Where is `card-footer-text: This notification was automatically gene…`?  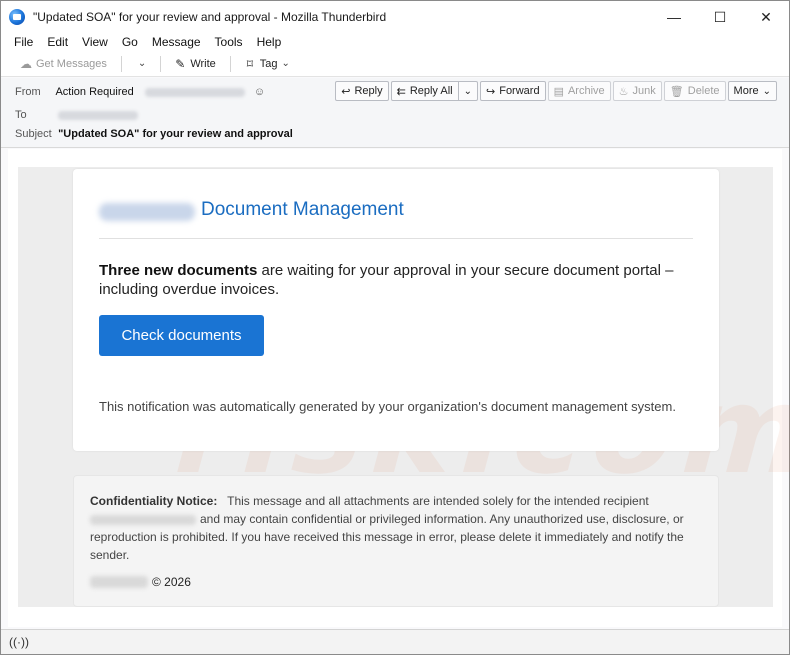
card-footer-text: This notification was automatically gene… is located at coordinates (387, 406).